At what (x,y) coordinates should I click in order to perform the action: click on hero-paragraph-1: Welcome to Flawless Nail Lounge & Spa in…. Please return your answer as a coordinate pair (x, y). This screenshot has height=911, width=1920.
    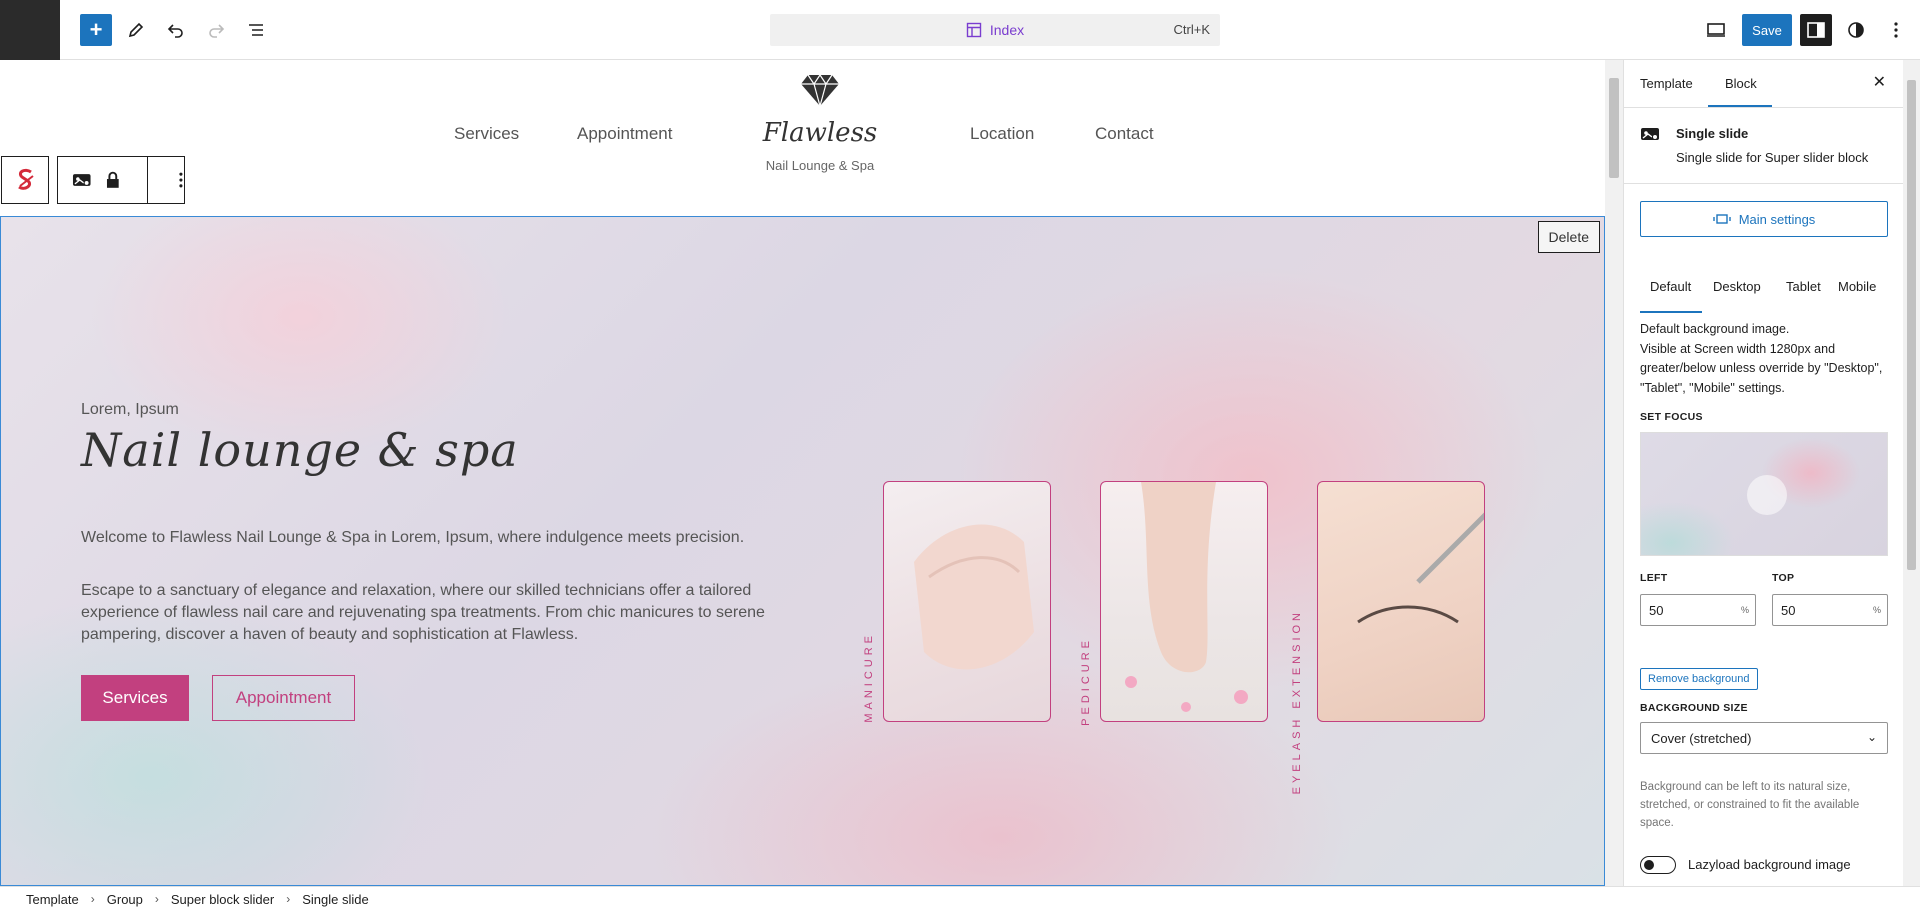
    Looking at the image, I should click on (413, 537).